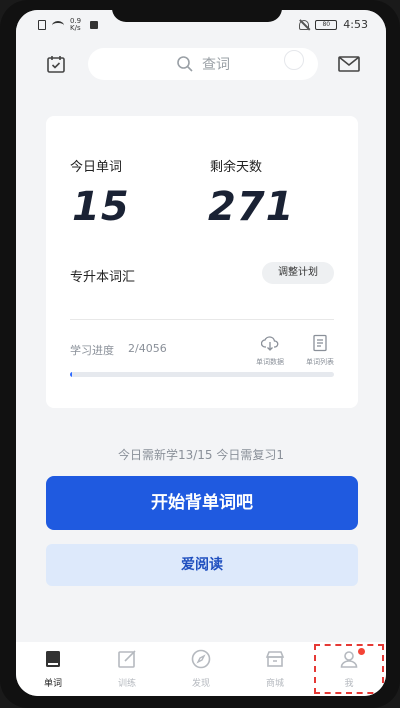 This screenshot has width=400, height=708. I want to click on today-words-value: 15, so click(101, 207).